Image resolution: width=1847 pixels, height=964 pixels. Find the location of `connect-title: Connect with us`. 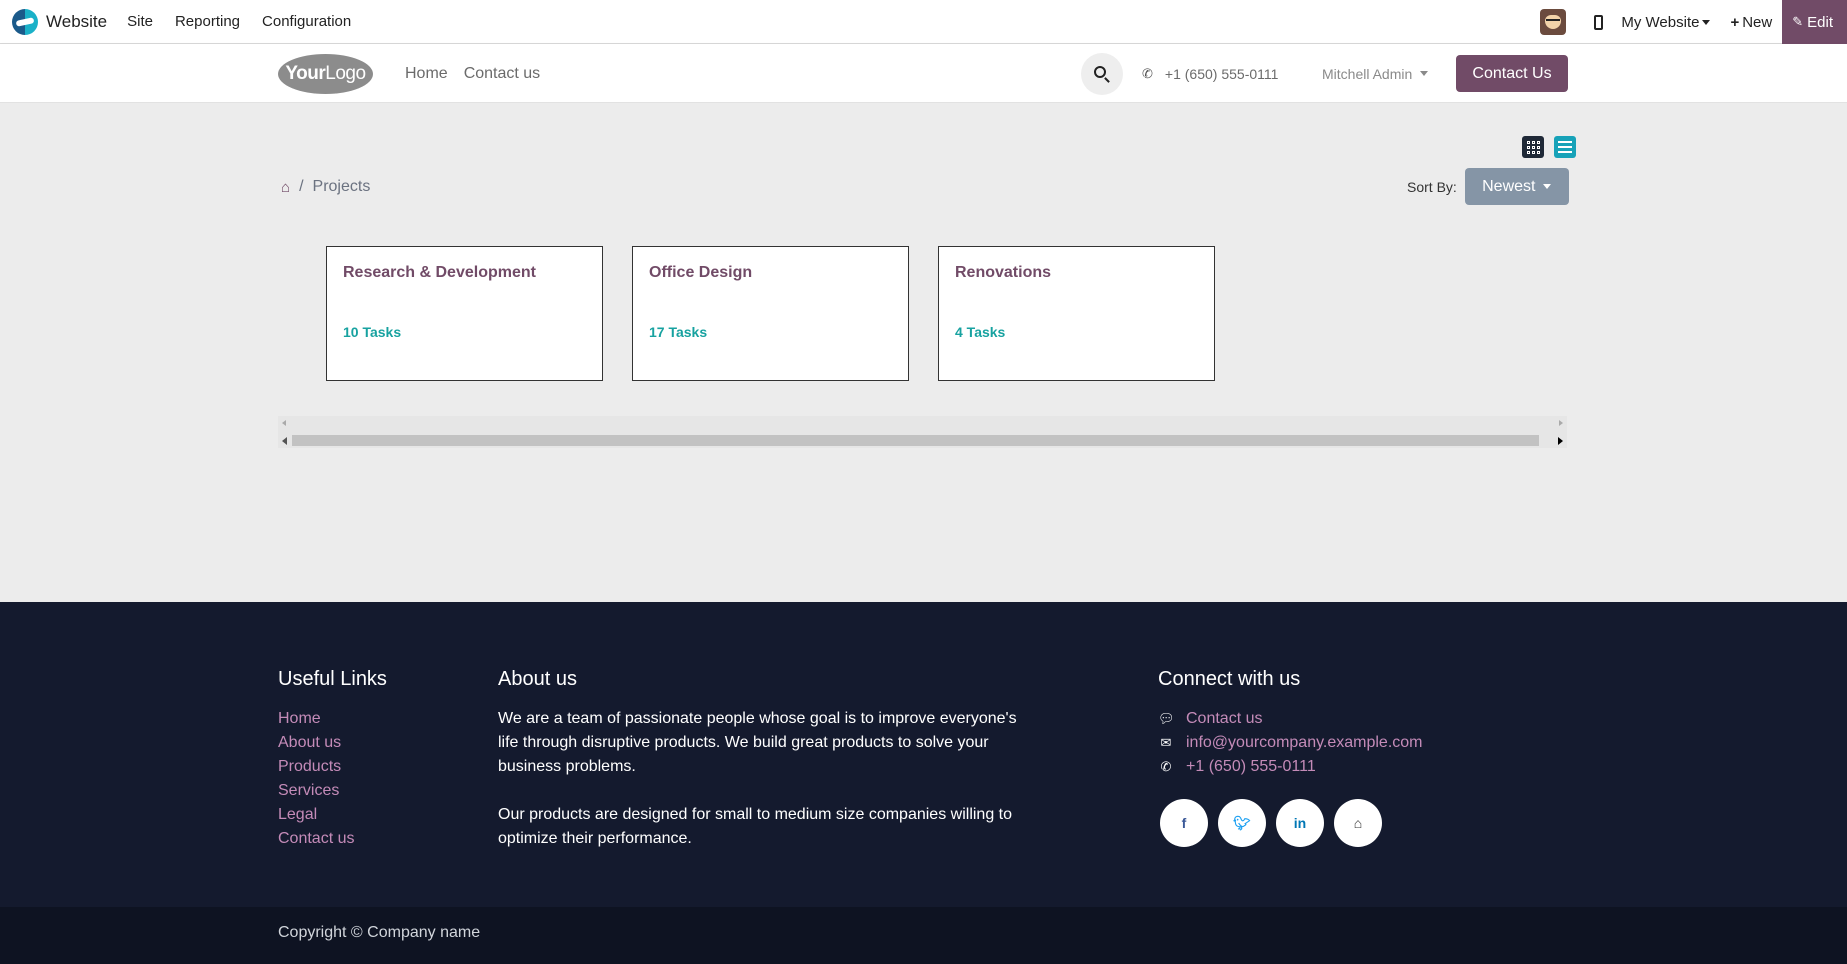

connect-title: Connect with us is located at coordinates (1229, 679).